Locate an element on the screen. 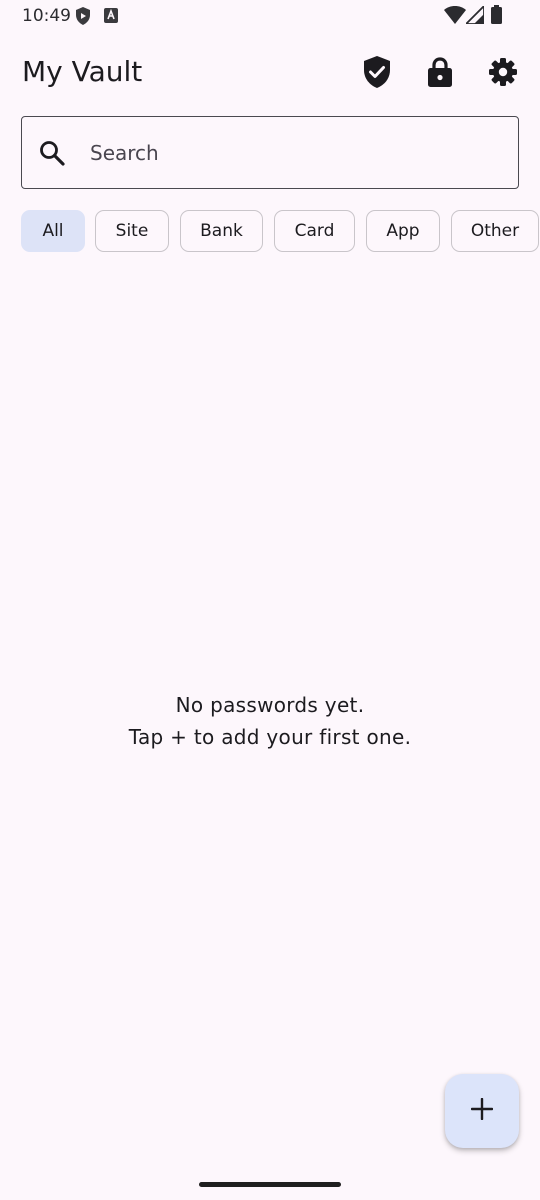 This screenshot has height=1200, width=540. add-password-button is located at coordinates (482, 1111).